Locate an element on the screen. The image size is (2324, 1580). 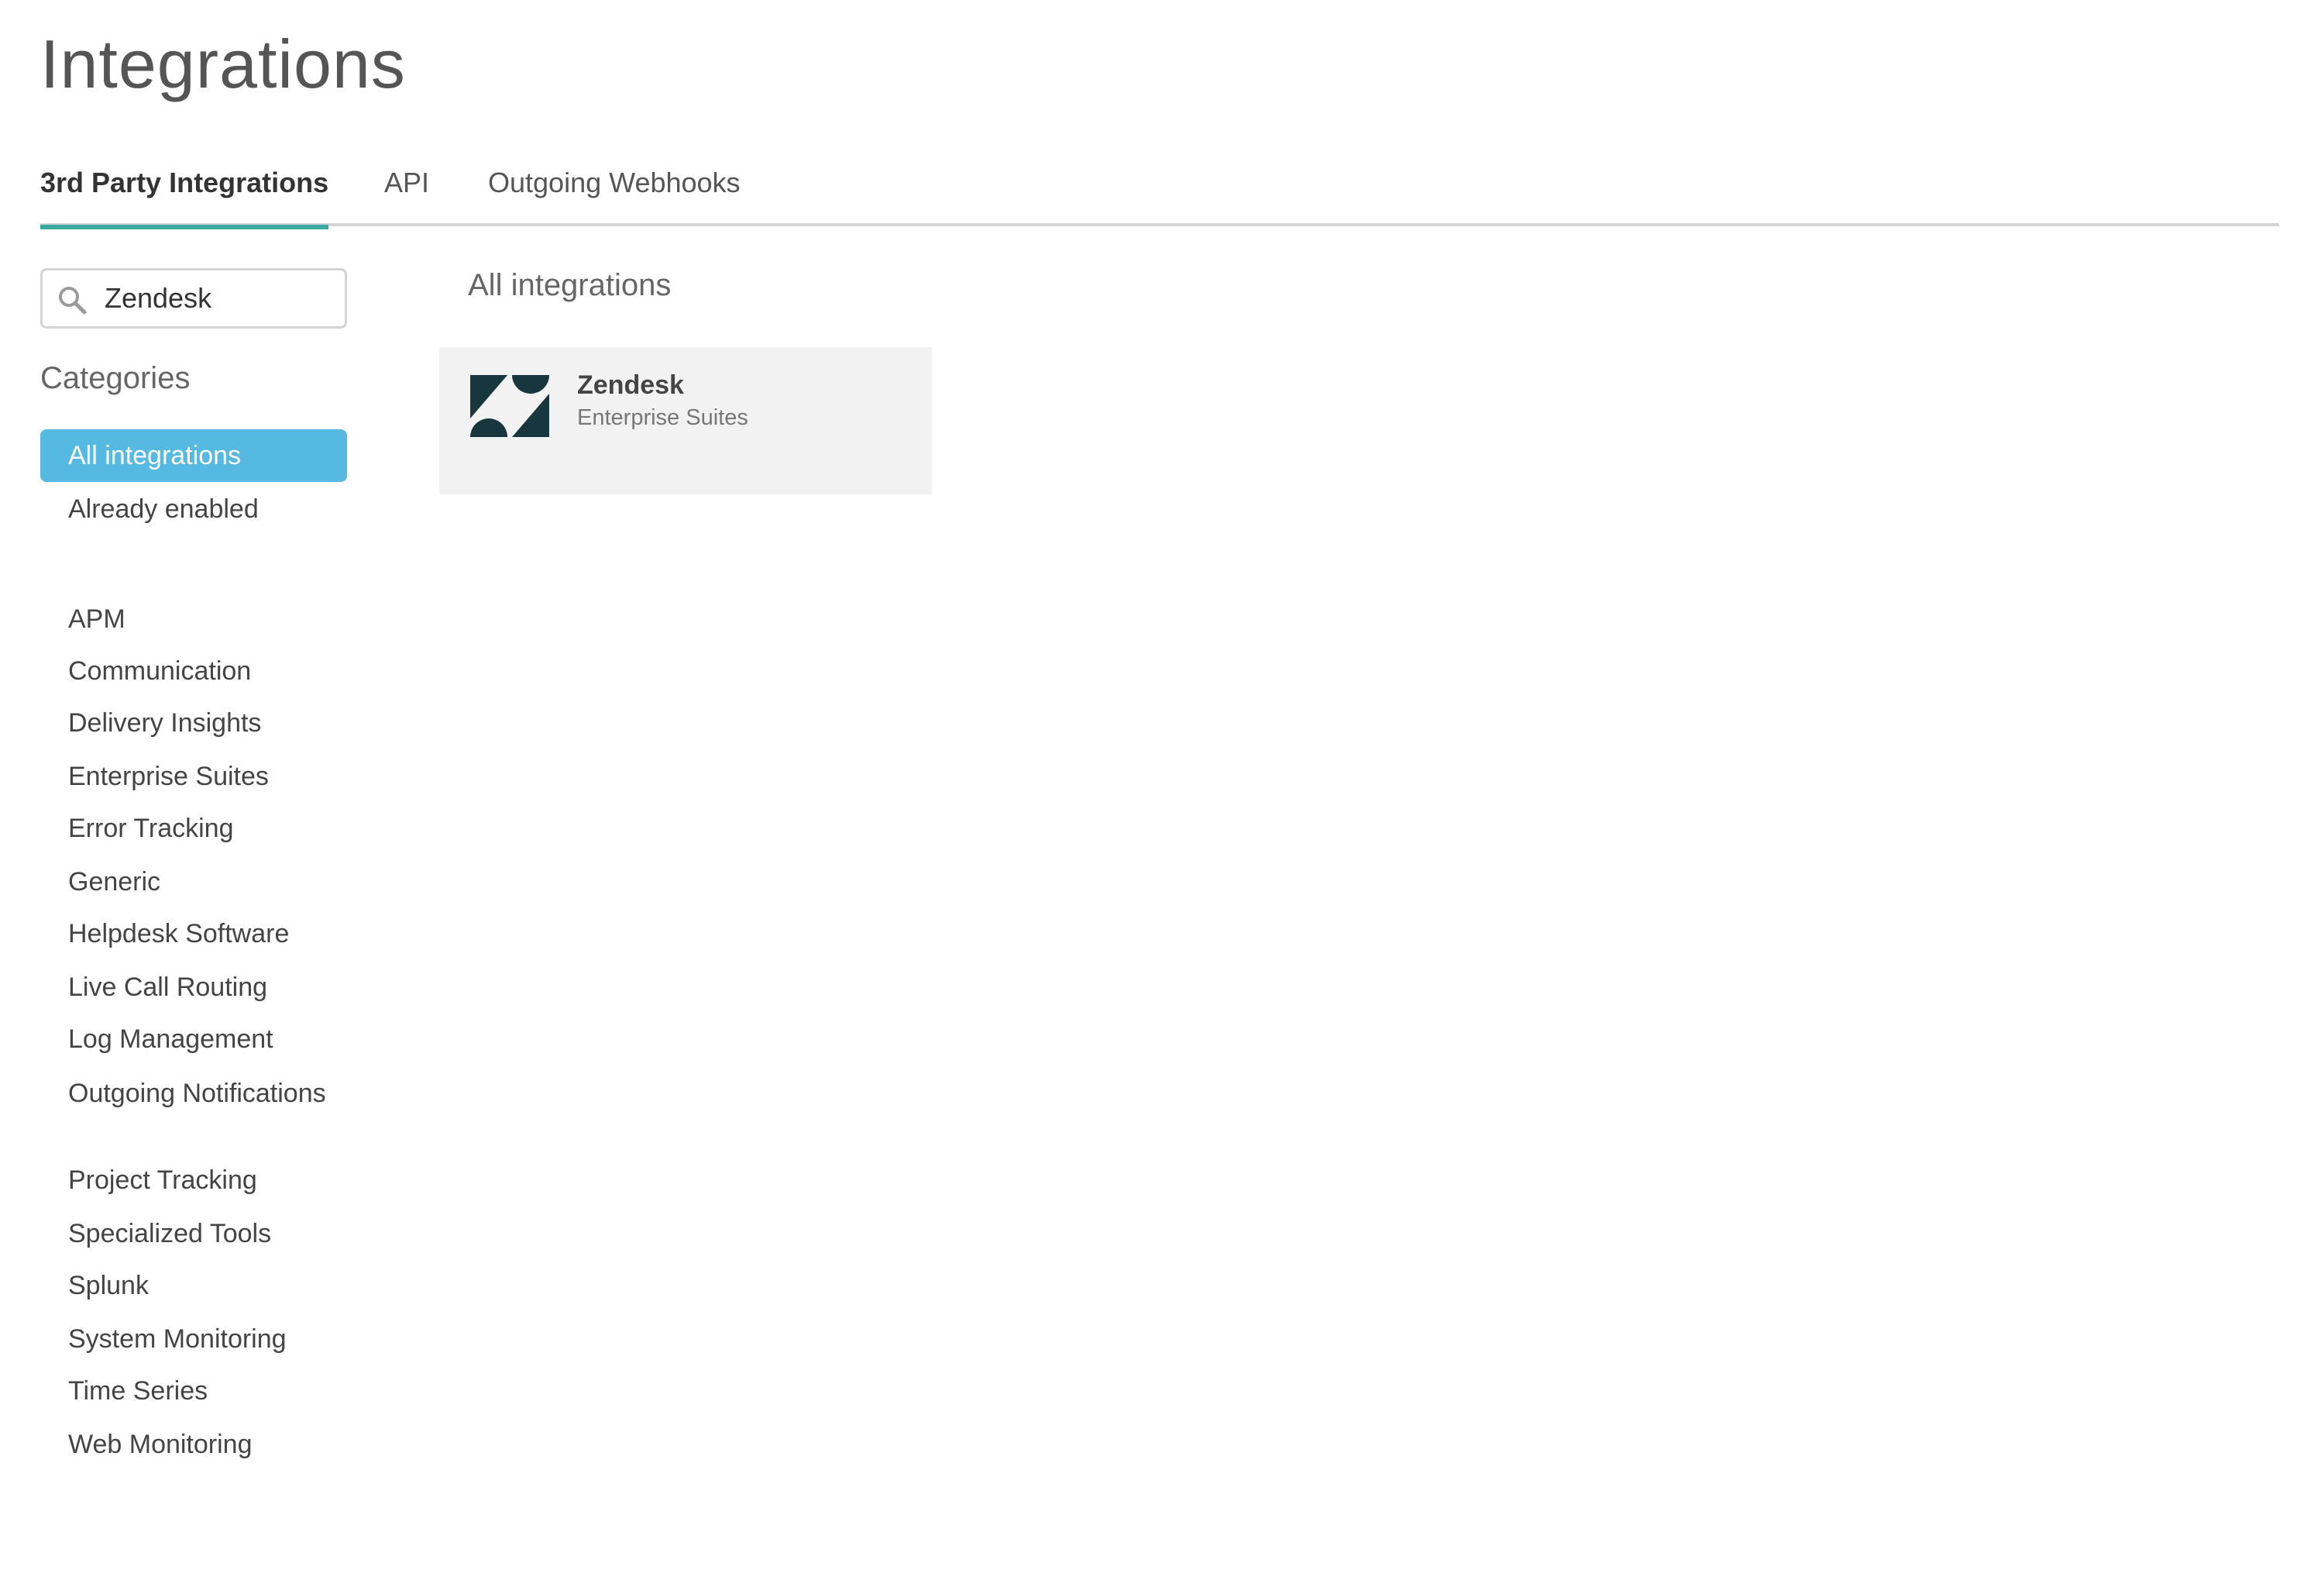
category-specialized-tools: Specialized Tools is located at coordinates (193, 1233).